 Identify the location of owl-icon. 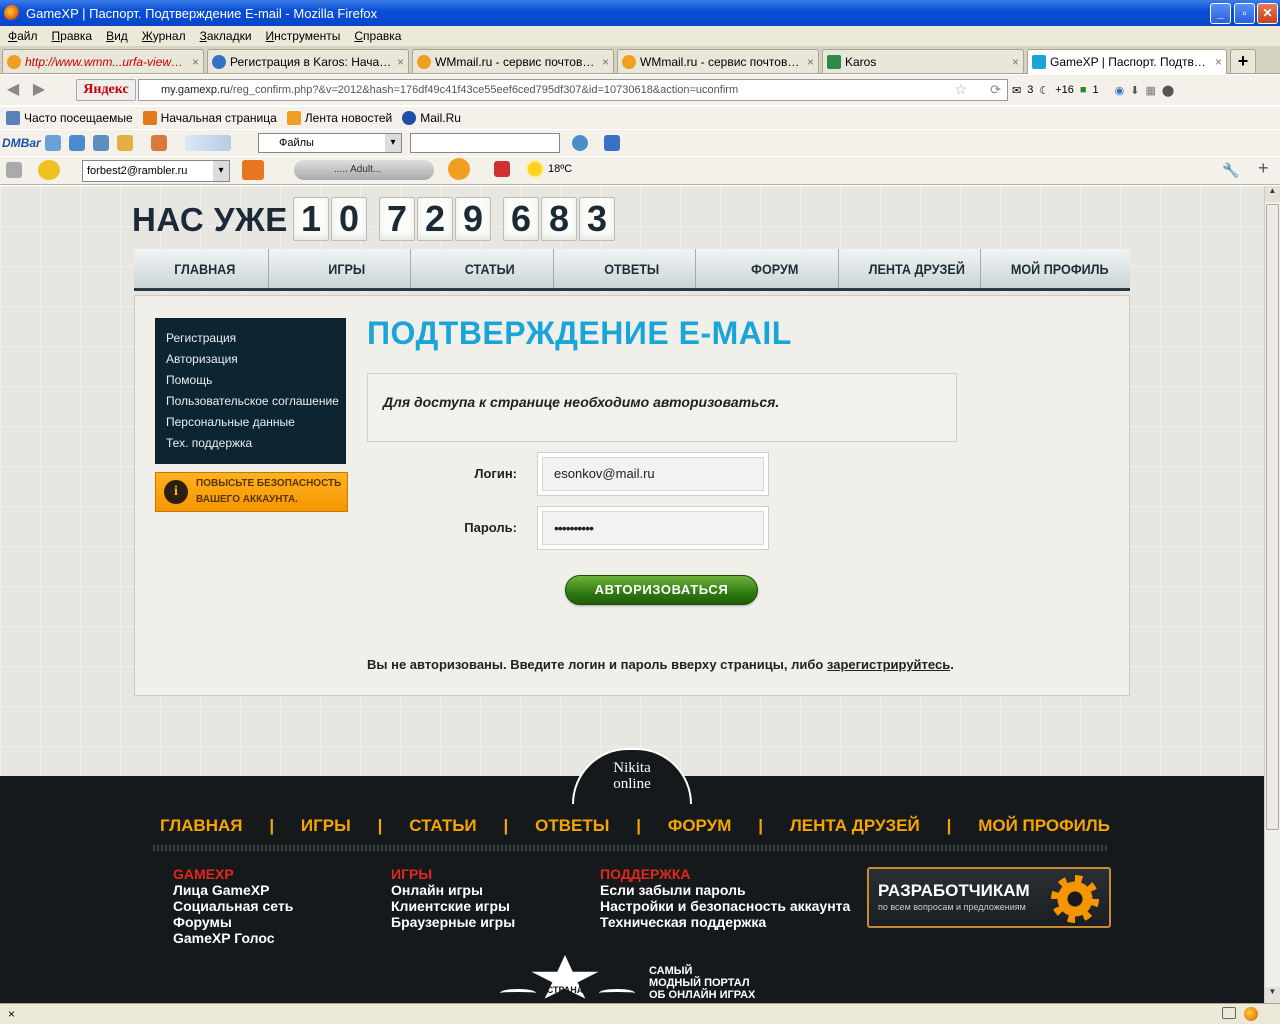
(459, 169).